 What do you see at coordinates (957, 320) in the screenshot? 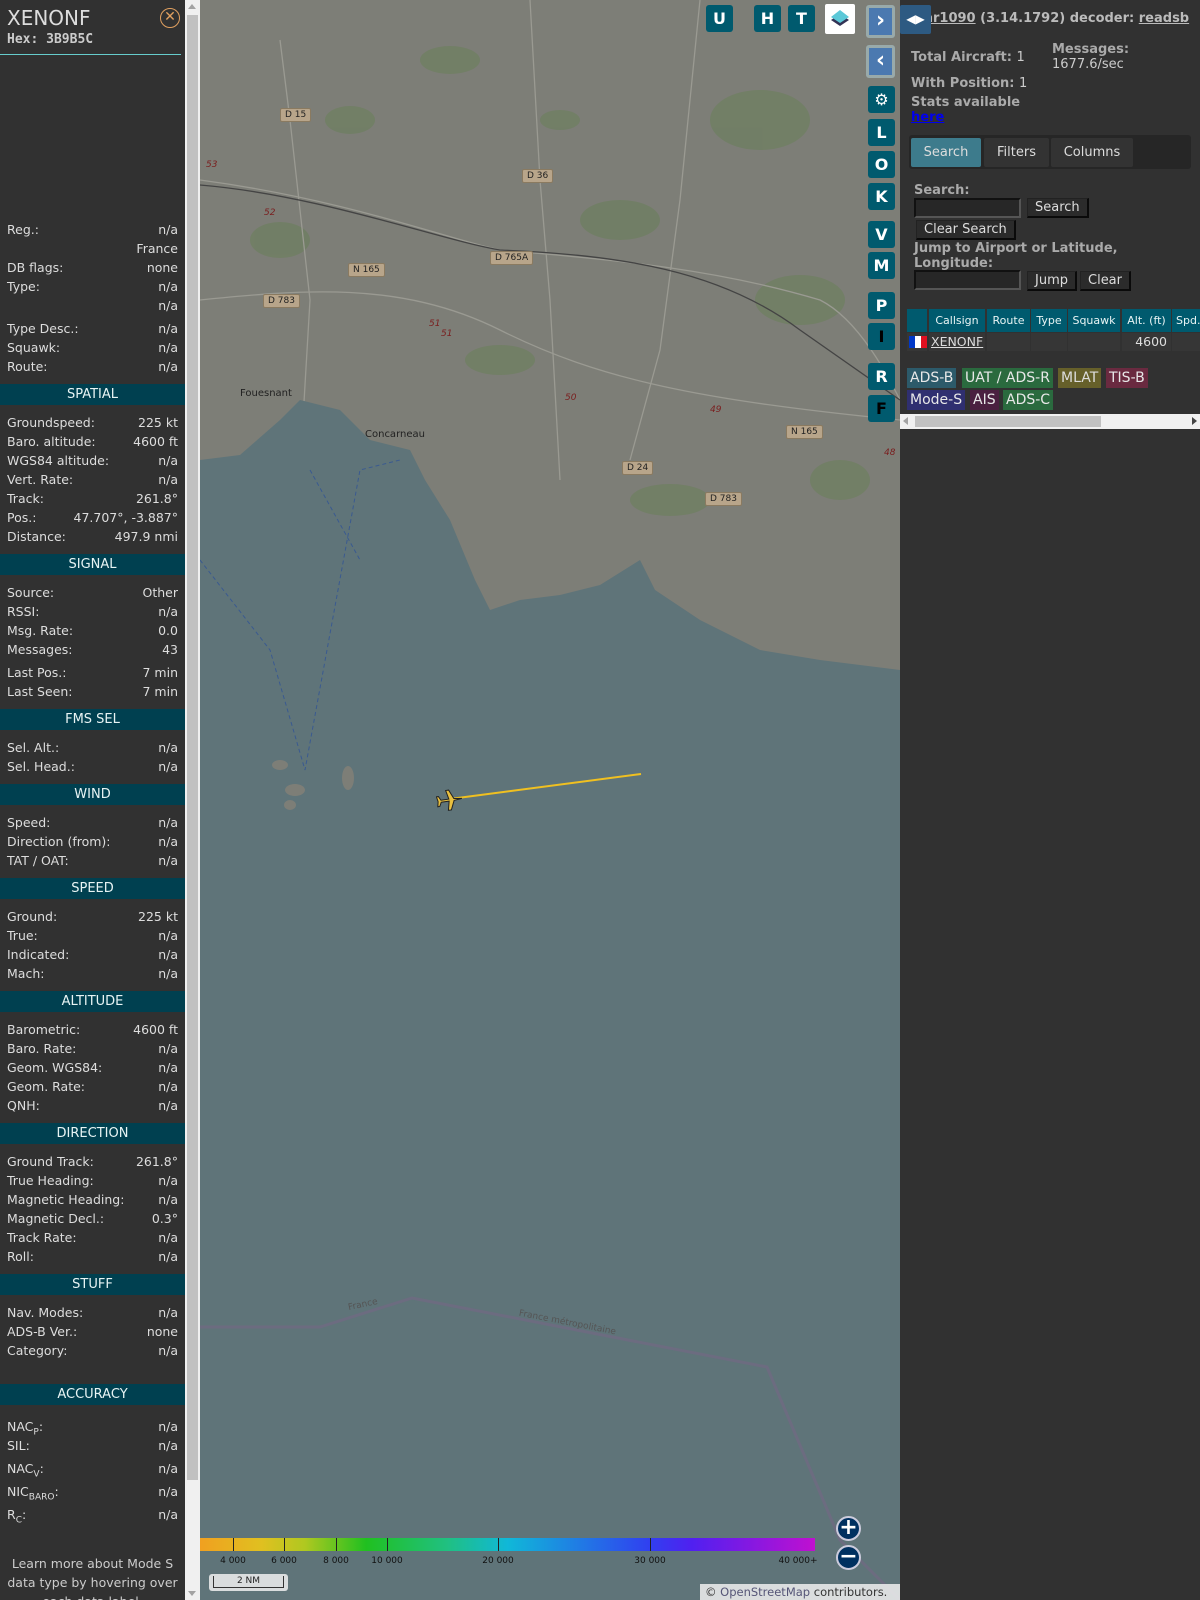
I see `column-header-callsign: Callsign` at bounding box center [957, 320].